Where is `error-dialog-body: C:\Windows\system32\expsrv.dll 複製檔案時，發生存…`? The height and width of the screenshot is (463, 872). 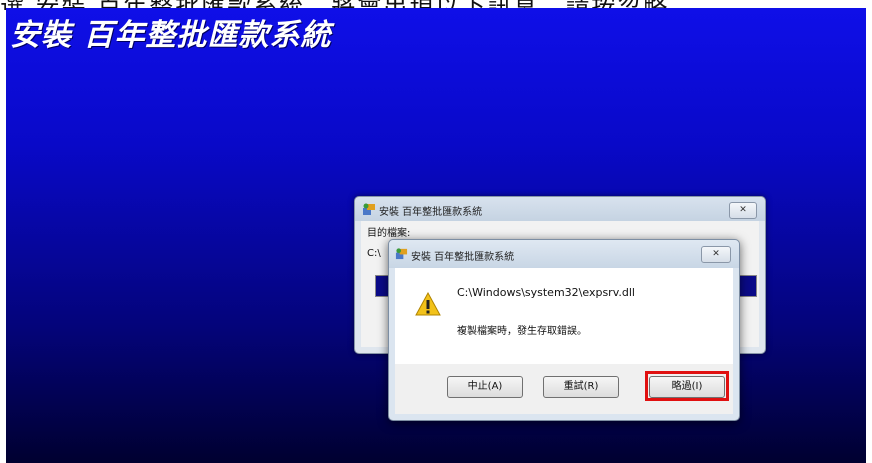
error-dialog-body: C:\Windows\system32\expsrv.dll 複製檔案時，發生存… is located at coordinates (564, 316).